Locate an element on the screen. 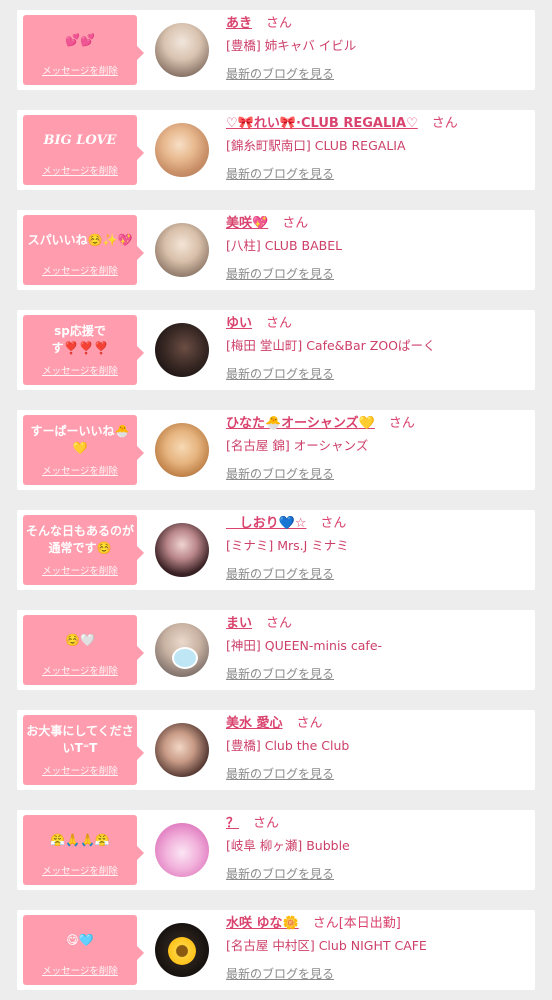 This screenshot has width=552, height=1000. list-item: 💕💕 メッセージを削除 あき さん [豊橋] 姉キャバ イビル 最新のブログを見る is located at coordinates (276, 50).